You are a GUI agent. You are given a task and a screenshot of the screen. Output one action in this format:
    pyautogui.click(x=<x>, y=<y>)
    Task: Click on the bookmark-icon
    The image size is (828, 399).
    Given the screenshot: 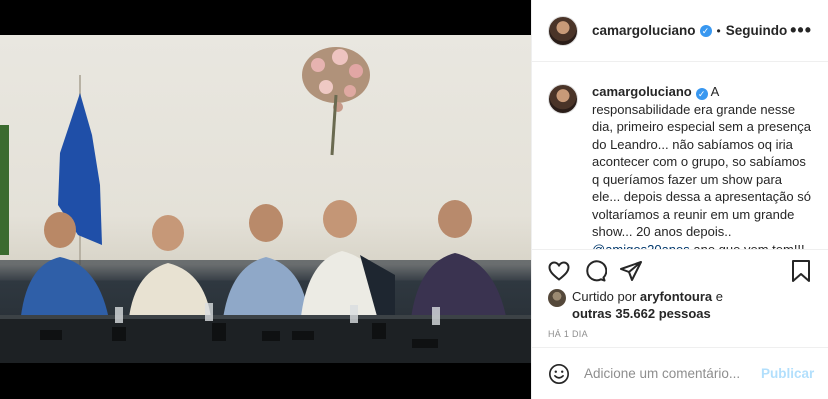 What is the action you would take?
    pyautogui.click(x=801, y=271)
    